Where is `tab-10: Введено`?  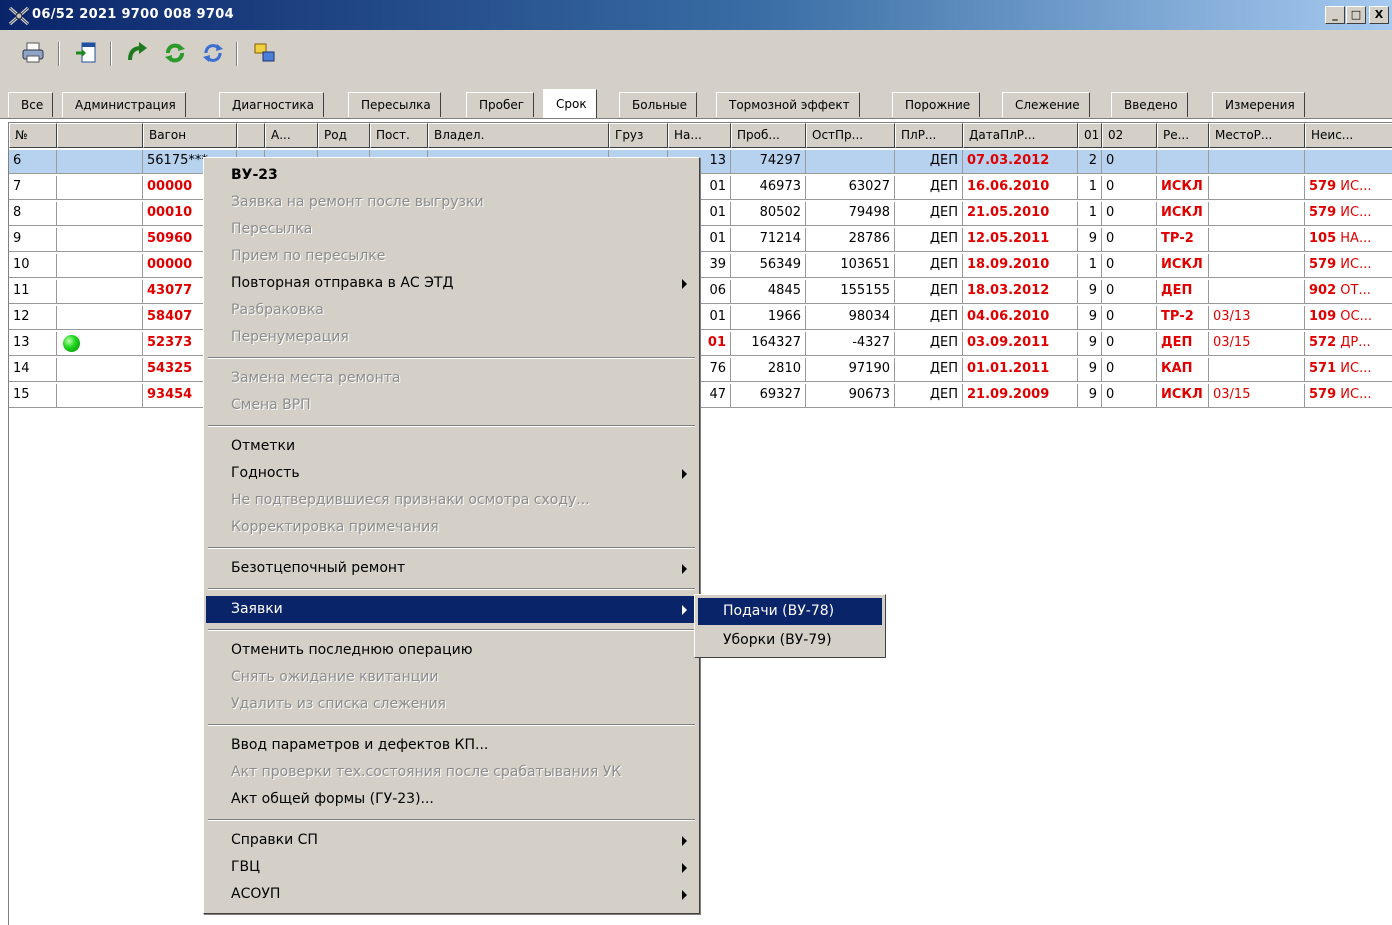 tab-10: Введено is located at coordinates (1149, 104).